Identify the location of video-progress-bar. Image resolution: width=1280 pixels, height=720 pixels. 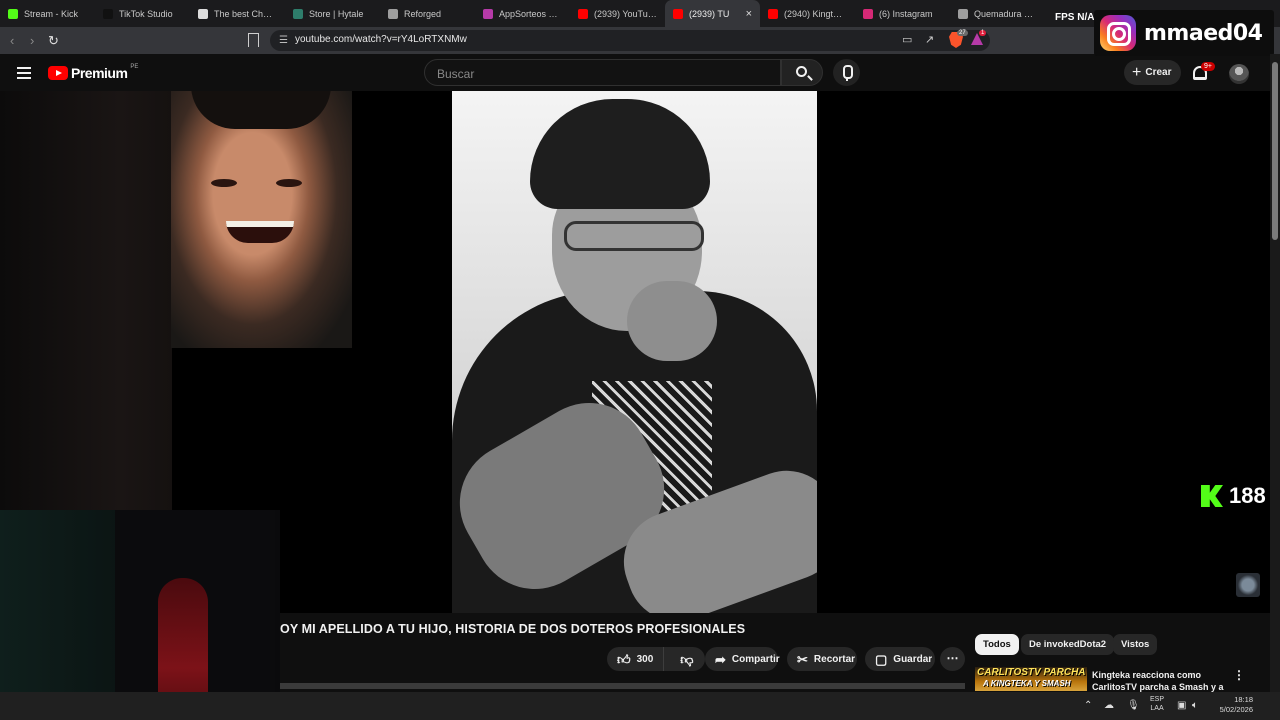
(622, 686).